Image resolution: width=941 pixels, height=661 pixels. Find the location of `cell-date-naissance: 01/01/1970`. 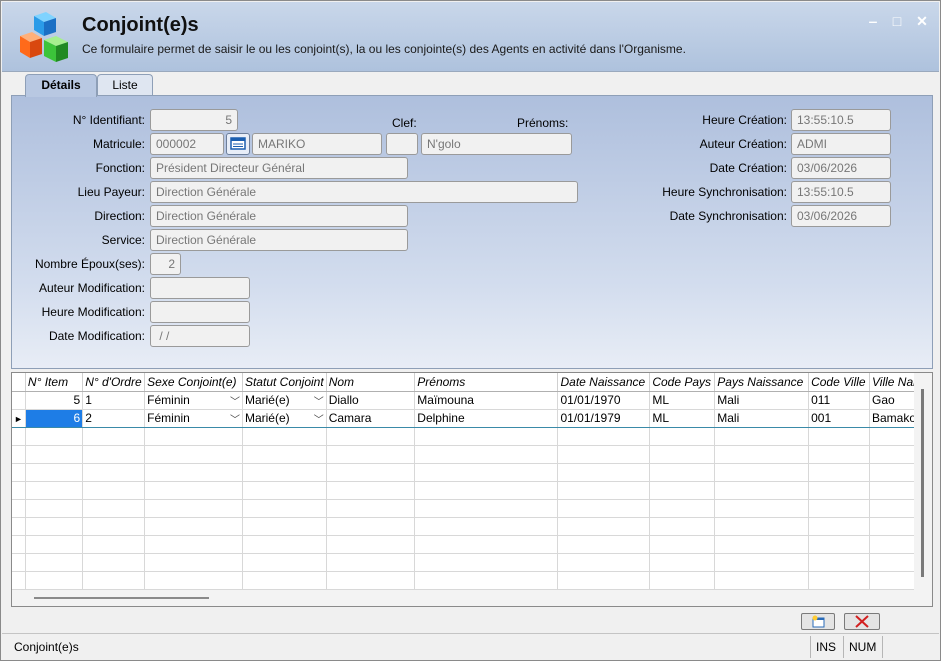

cell-date-naissance: 01/01/1970 is located at coordinates (604, 400).